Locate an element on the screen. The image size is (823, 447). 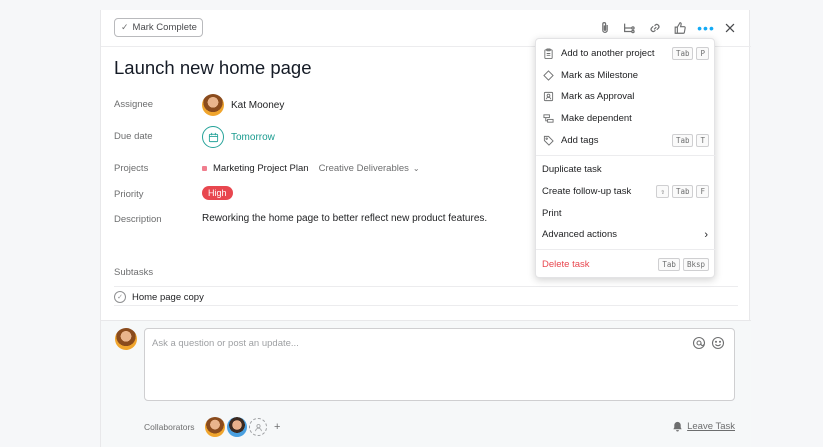
diamond-icon is located at coordinates (548, 76).